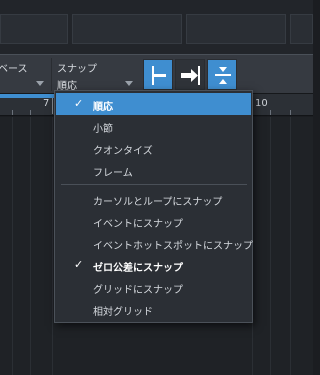 The width and height of the screenshot is (320, 375). What do you see at coordinates (123, 312) in the screenshot?
I see `menu-item-label: 相対グリッド` at bounding box center [123, 312].